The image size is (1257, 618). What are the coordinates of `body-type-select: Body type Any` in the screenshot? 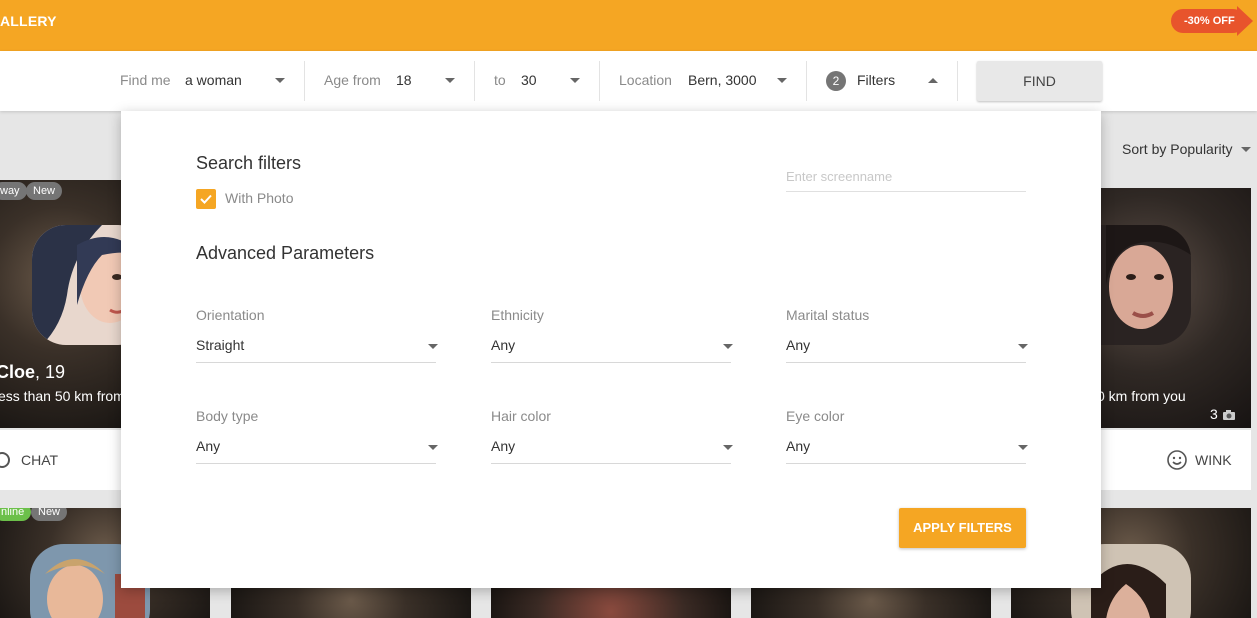 It's located at (317, 438).